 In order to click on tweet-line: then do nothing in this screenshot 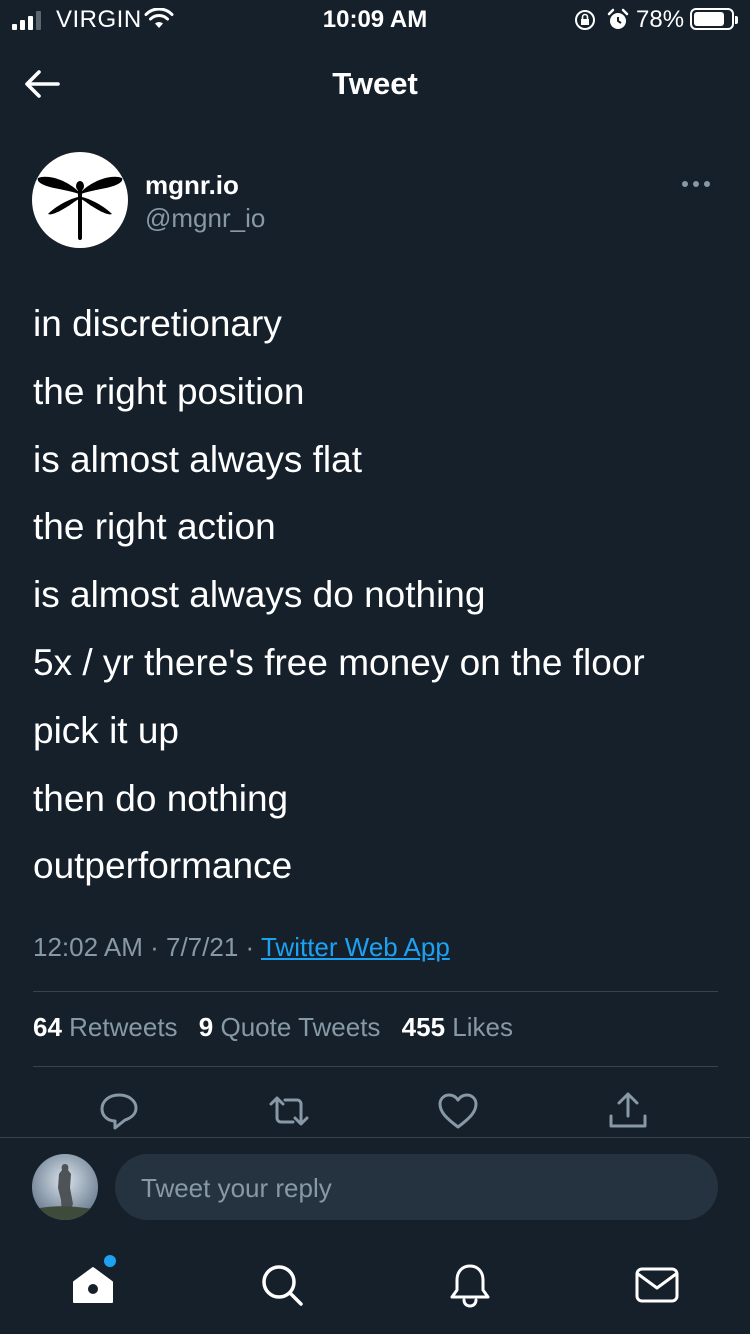, I will do `click(161, 798)`.